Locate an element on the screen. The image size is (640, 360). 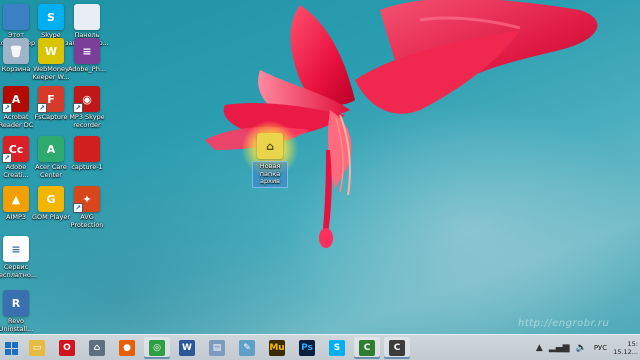
aimp-icon: ▲ is located at coordinates (16, 199).